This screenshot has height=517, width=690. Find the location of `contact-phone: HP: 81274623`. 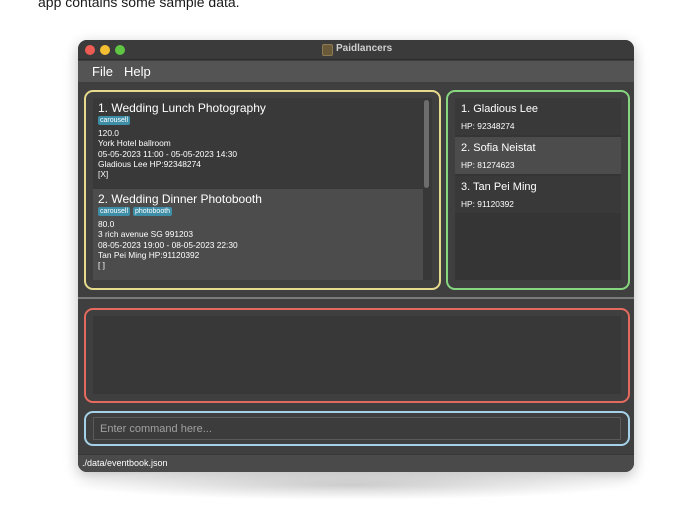

contact-phone: HP: 81274623 is located at coordinates (488, 165).